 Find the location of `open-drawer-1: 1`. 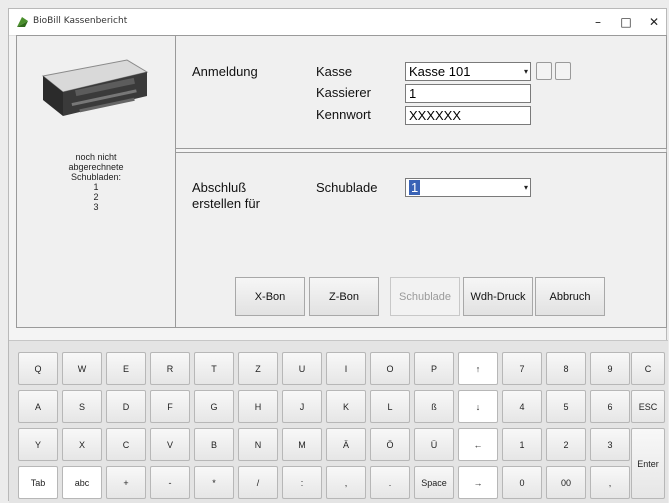

open-drawer-1: 1 is located at coordinates (96, 187).